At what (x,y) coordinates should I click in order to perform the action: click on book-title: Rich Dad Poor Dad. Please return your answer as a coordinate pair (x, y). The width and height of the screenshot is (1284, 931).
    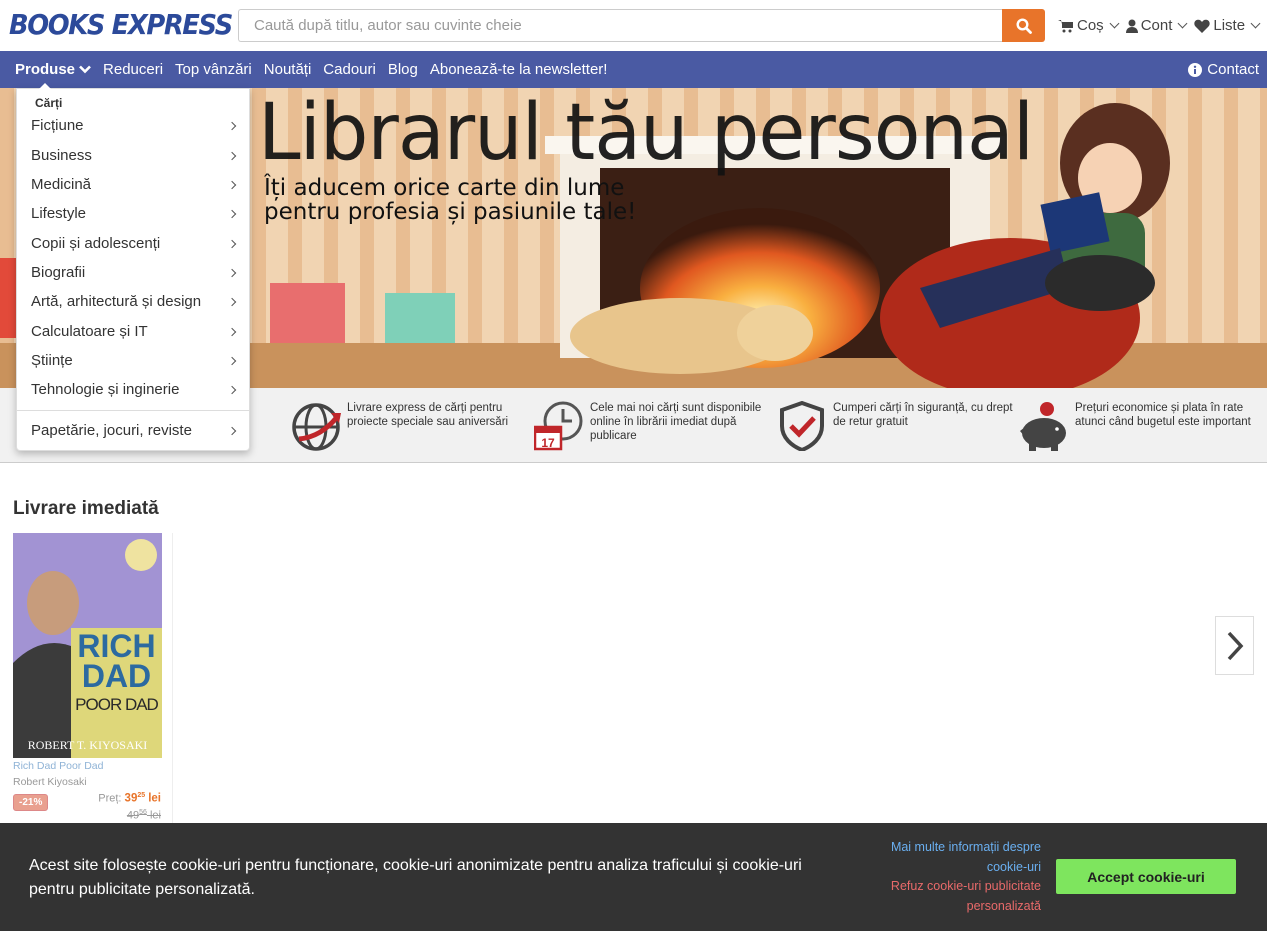
    Looking at the image, I should click on (58, 766).